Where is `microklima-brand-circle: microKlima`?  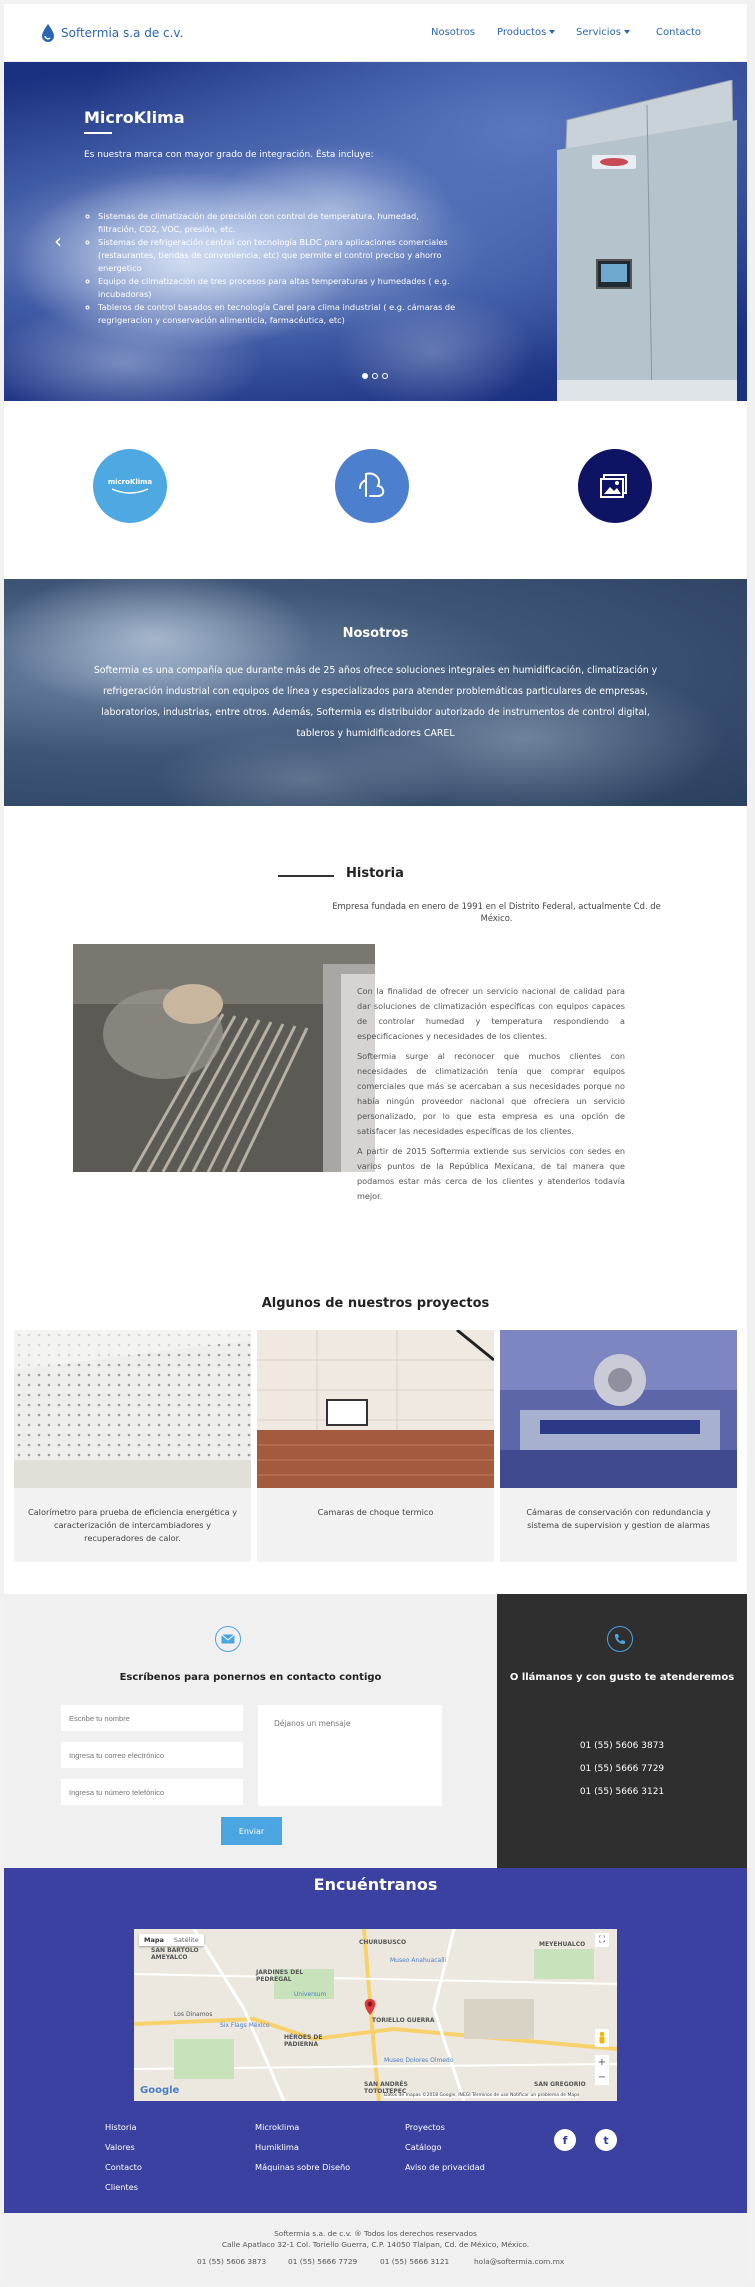
microklima-brand-circle: microKlima is located at coordinates (130, 486).